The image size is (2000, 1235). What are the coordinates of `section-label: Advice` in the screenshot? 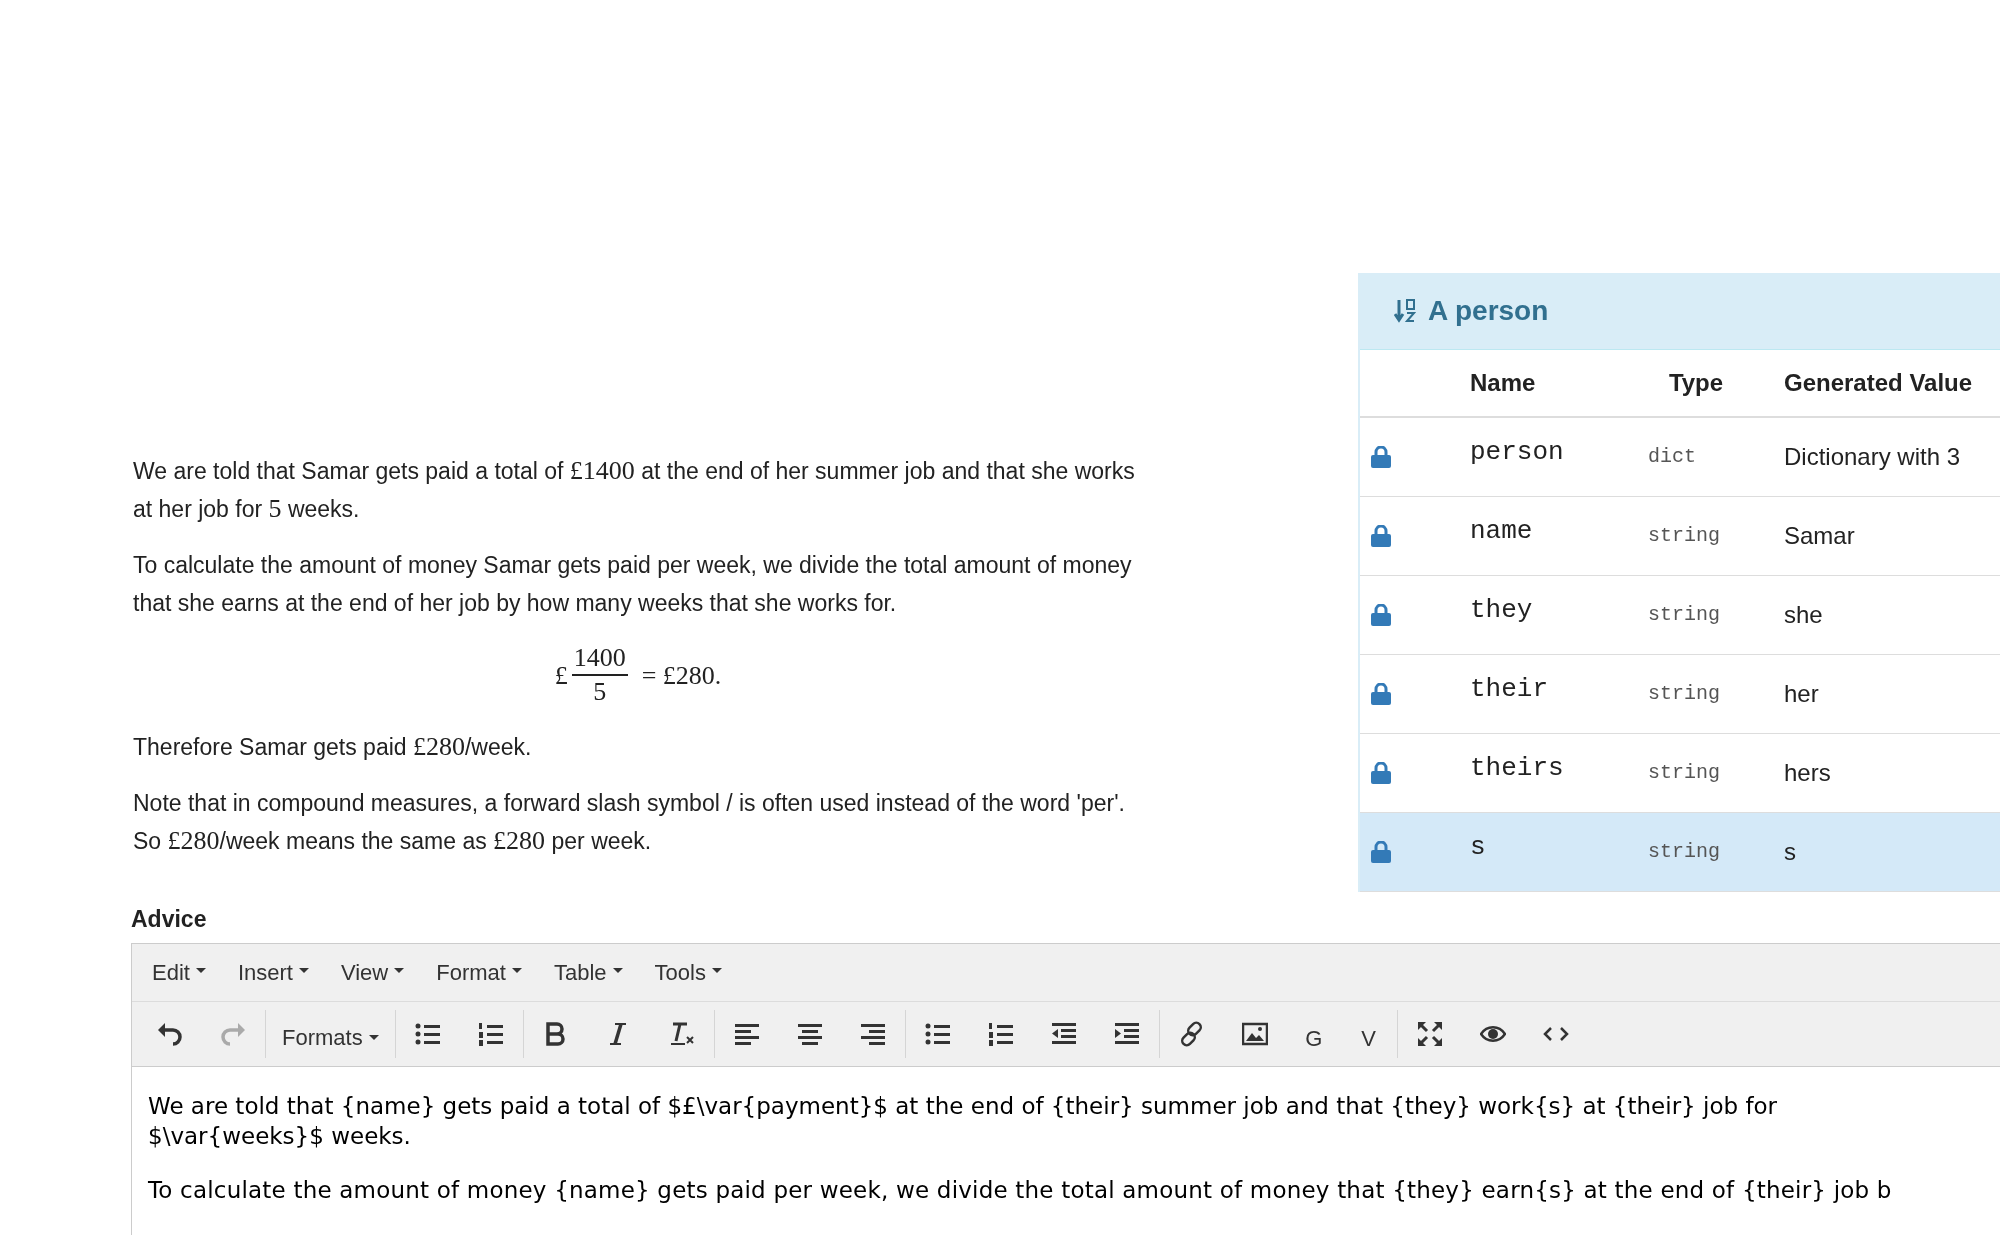 It's located at (169, 919).